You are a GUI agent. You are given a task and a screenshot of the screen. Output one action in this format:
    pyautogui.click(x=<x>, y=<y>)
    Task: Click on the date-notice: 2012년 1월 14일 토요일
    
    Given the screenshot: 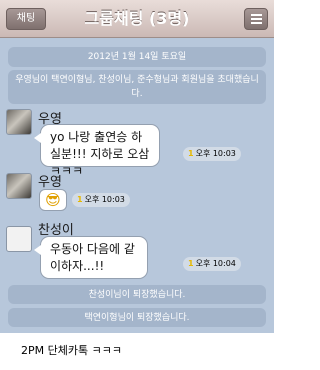 What is the action you would take?
    pyautogui.click(x=137, y=57)
    